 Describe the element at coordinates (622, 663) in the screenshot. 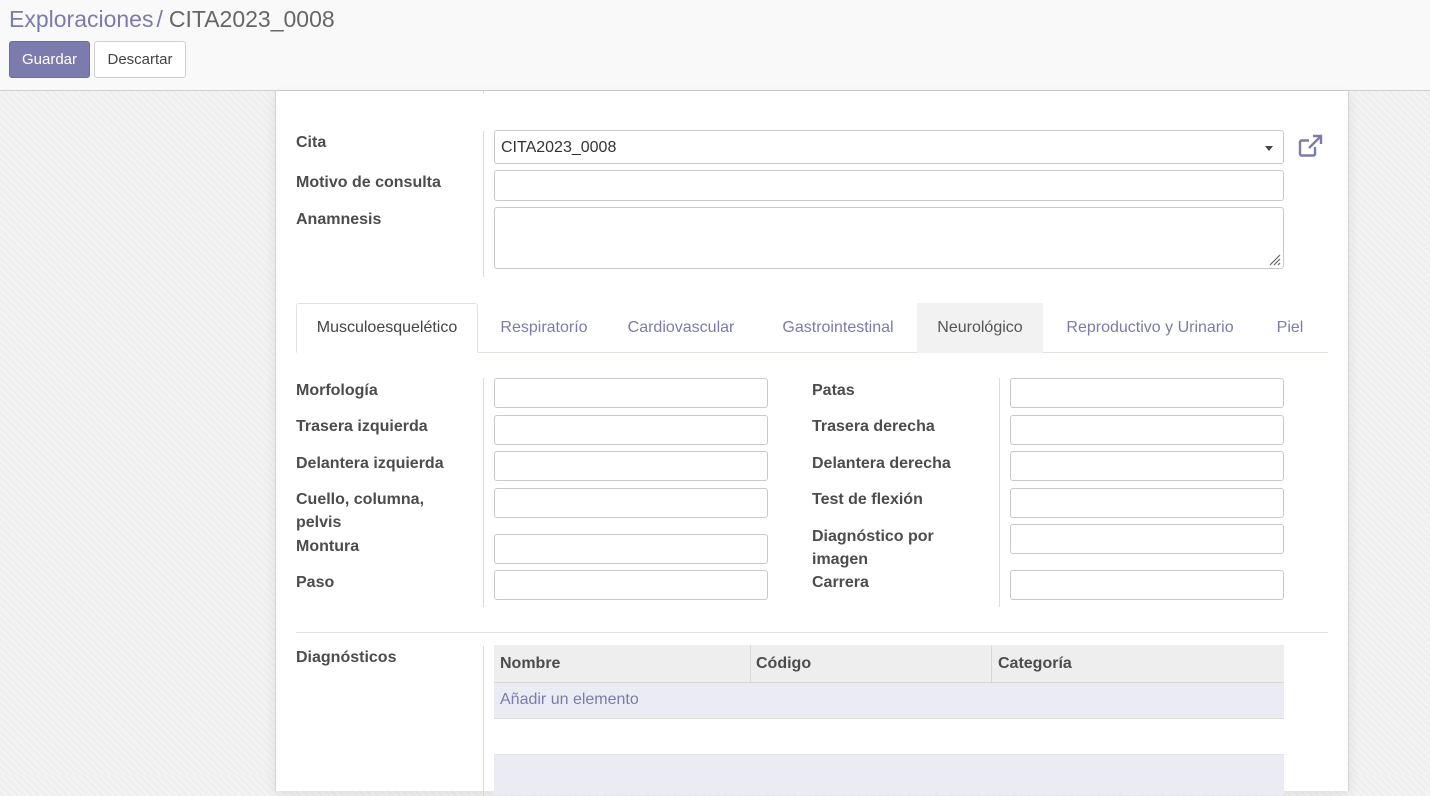

I see `column-header-nombre: Nombre` at that location.